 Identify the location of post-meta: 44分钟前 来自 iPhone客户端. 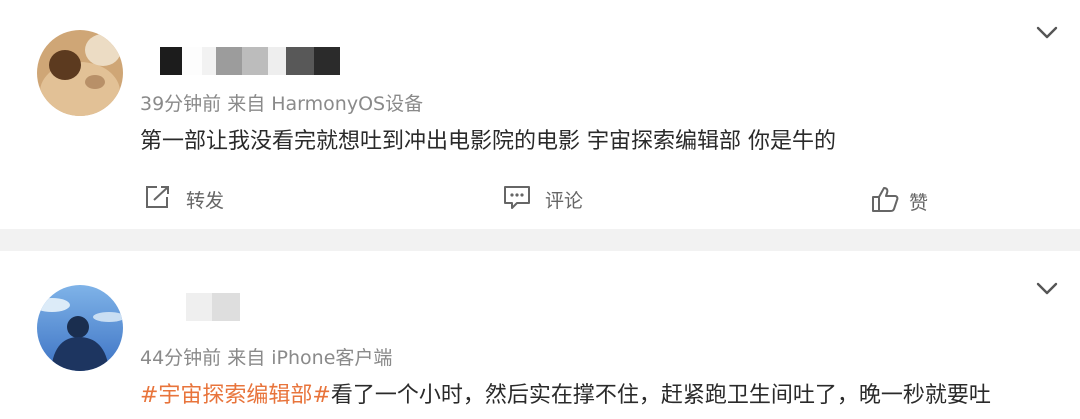
(266, 358).